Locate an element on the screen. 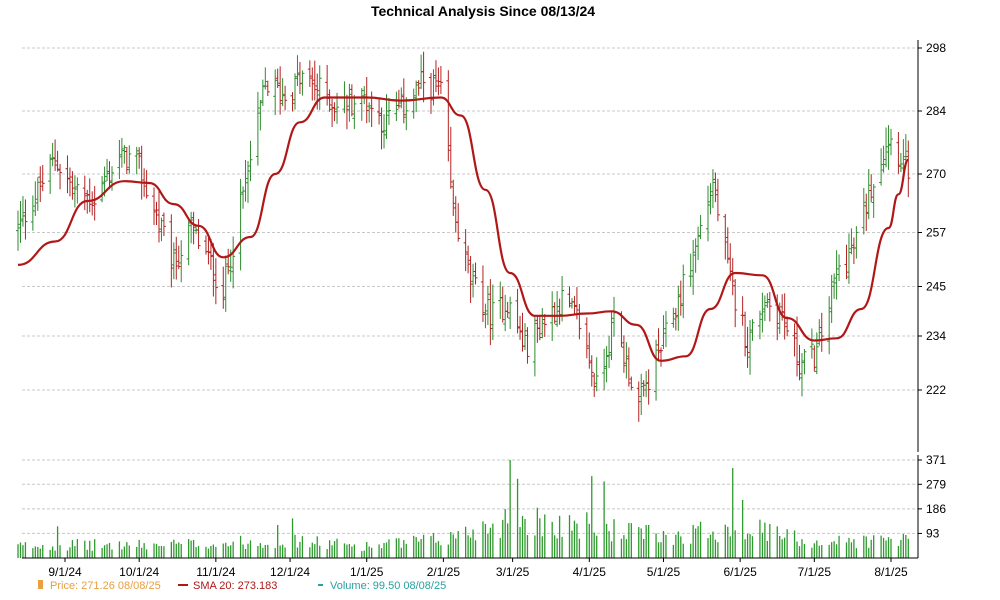 The height and width of the screenshot is (600, 1000). volume-tick-label: 186 is located at coordinates (936, 509).